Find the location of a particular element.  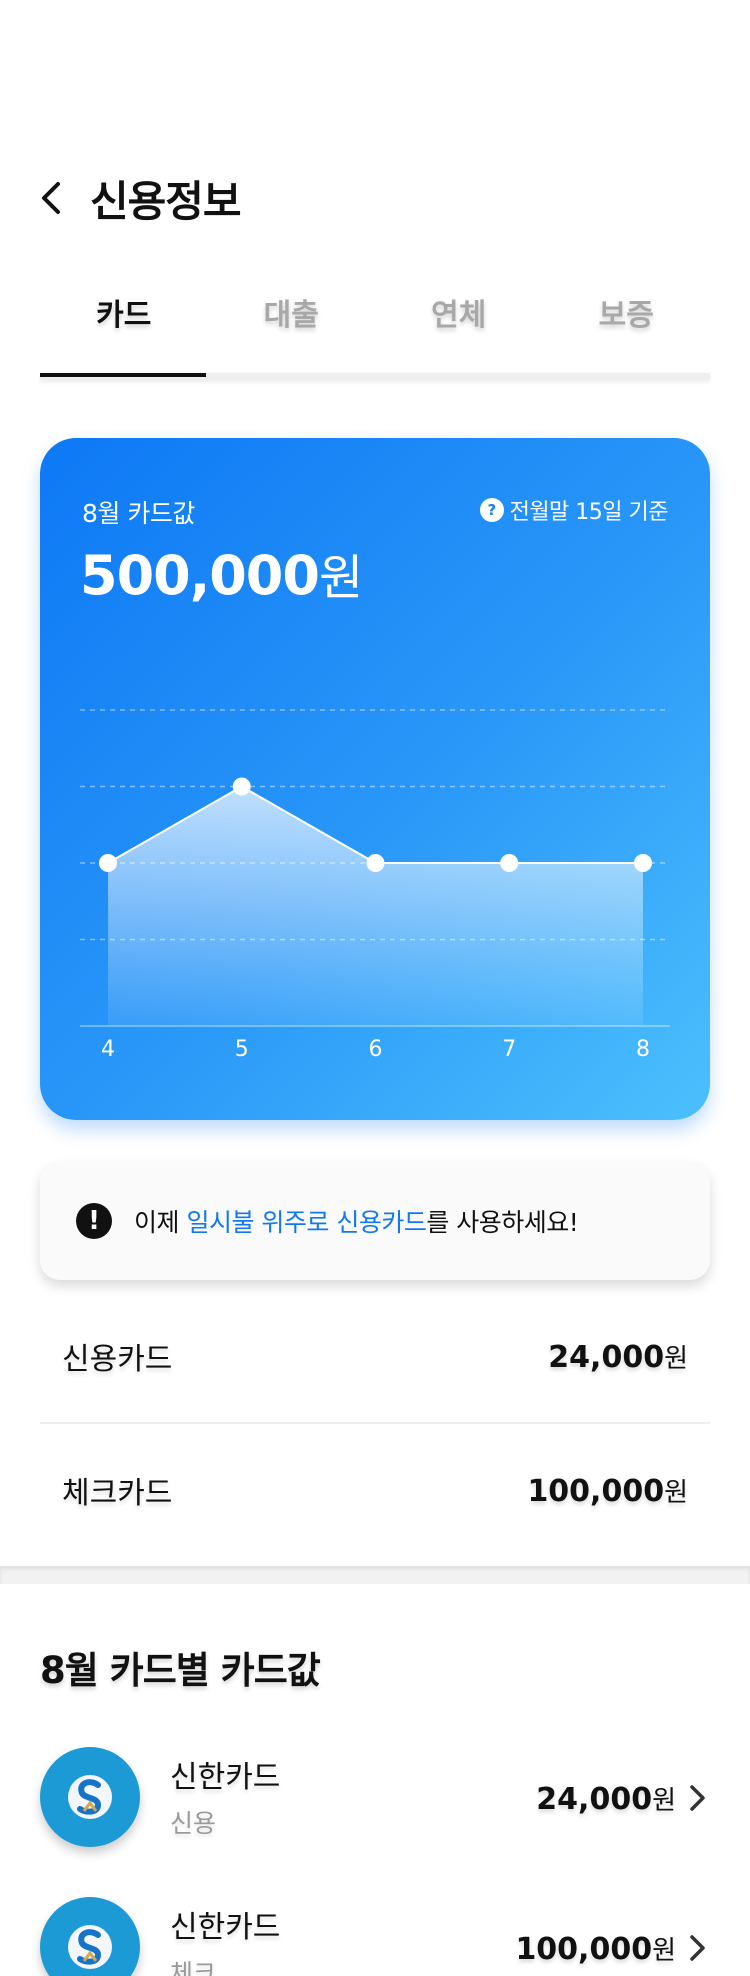

total-label: 체크카드 is located at coordinates (117, 1493).